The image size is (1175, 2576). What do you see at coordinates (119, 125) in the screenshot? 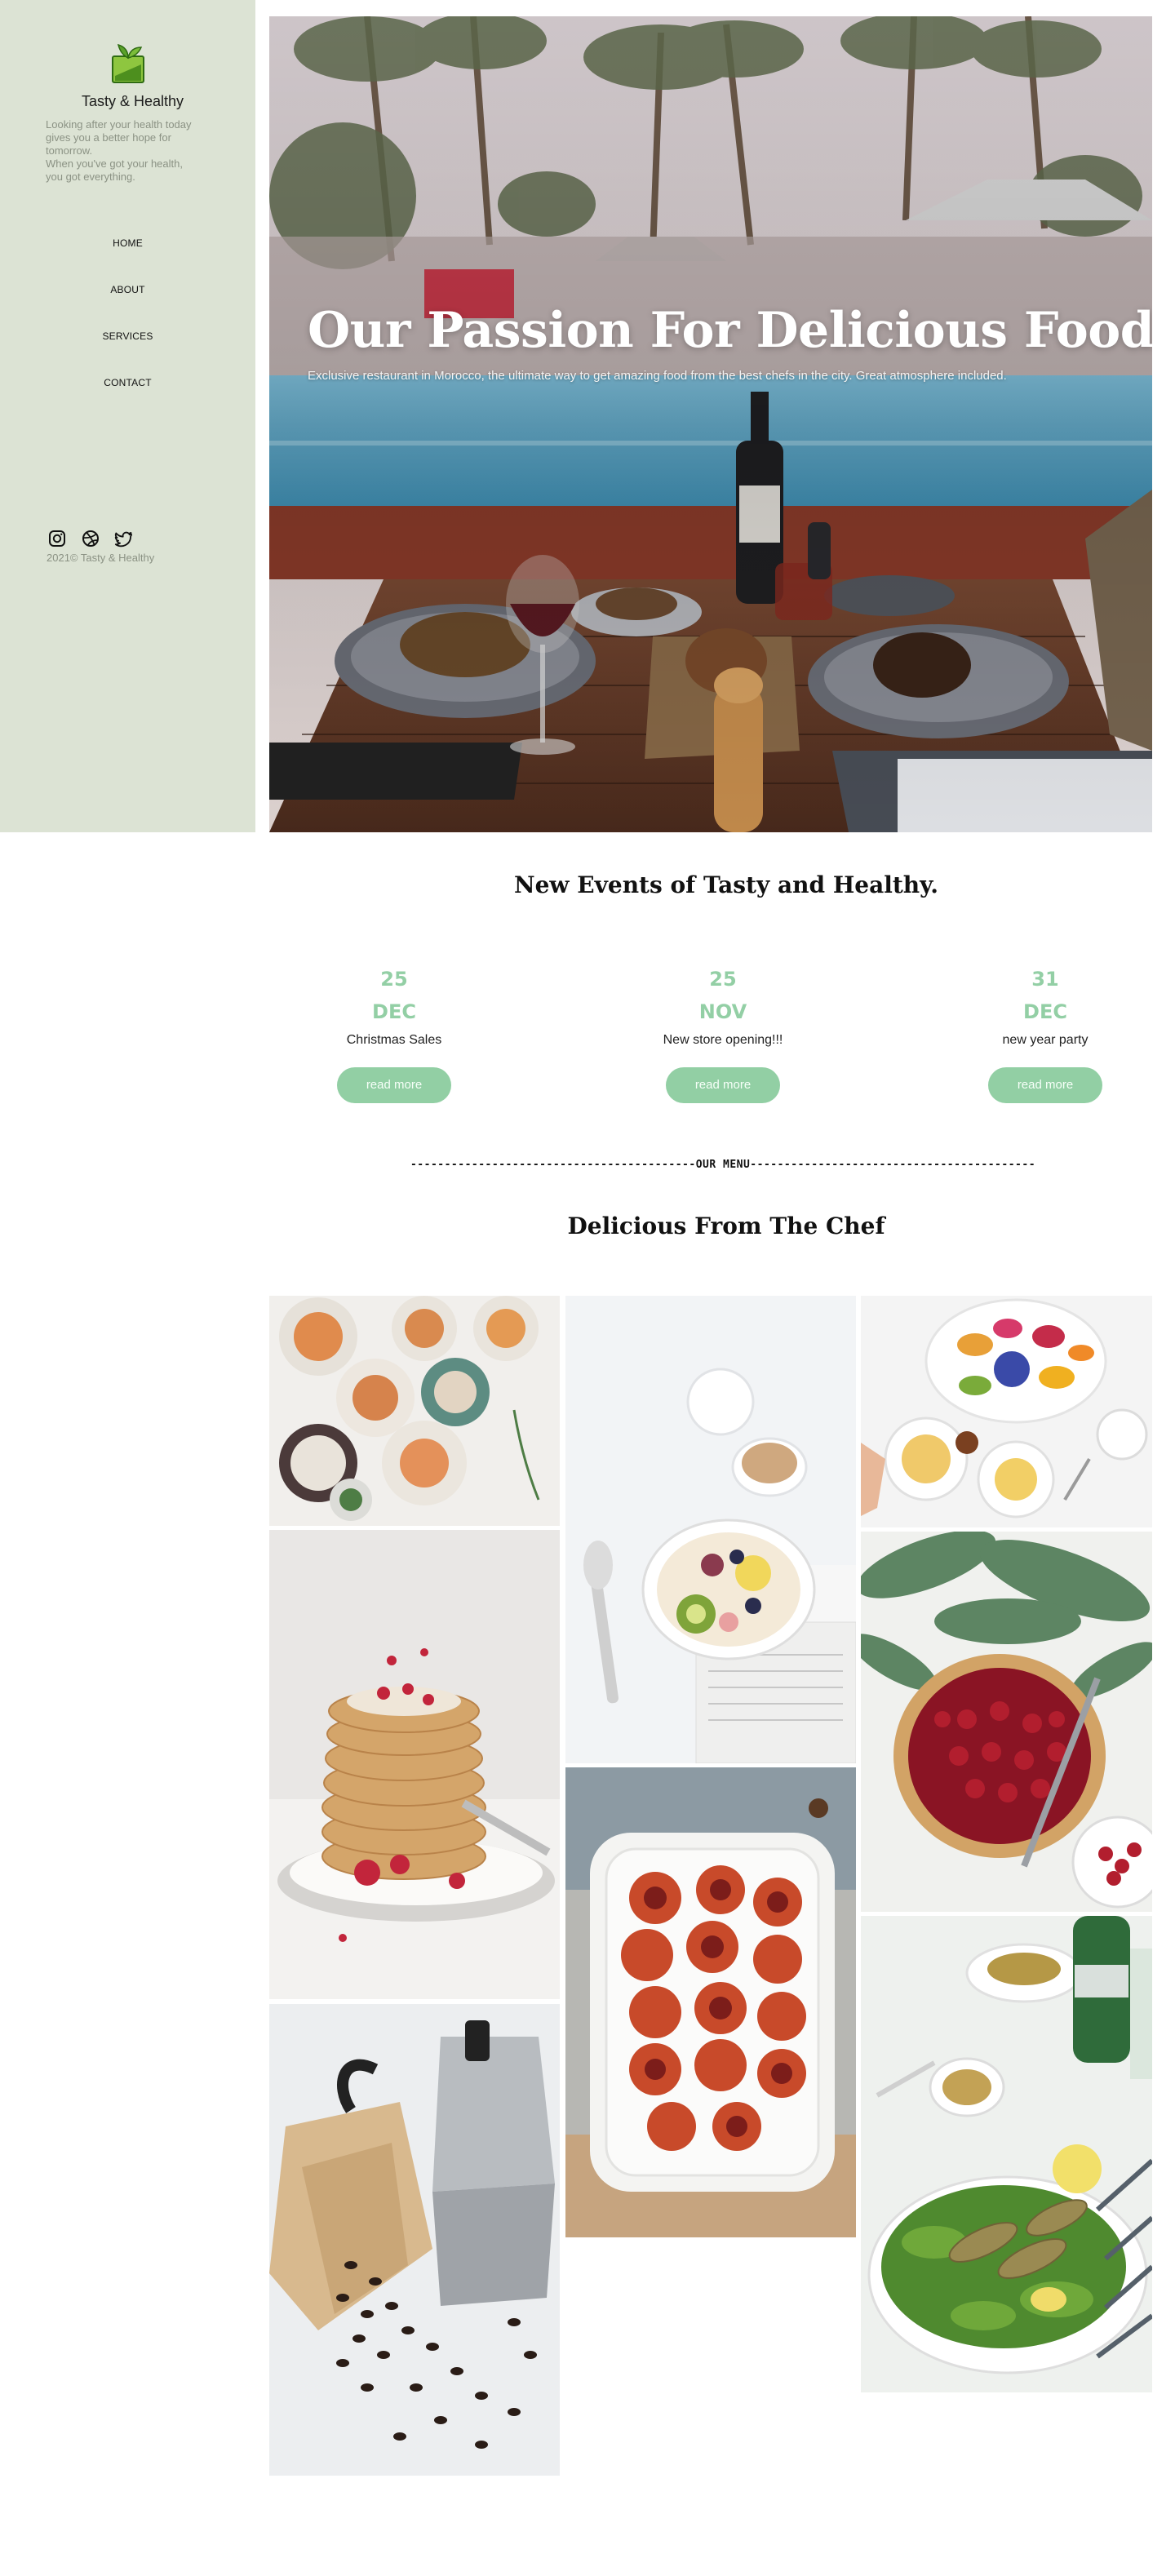
I see `tagline-line: Looking after your health today` at bounding box center [119, 125].